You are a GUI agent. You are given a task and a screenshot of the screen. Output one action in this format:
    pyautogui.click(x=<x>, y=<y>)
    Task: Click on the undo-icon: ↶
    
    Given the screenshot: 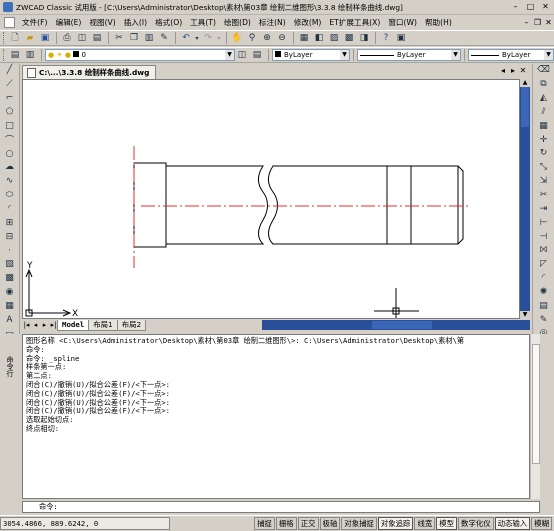 What is the action you would take?
    pyautogui.click(x=186, y=38)
    